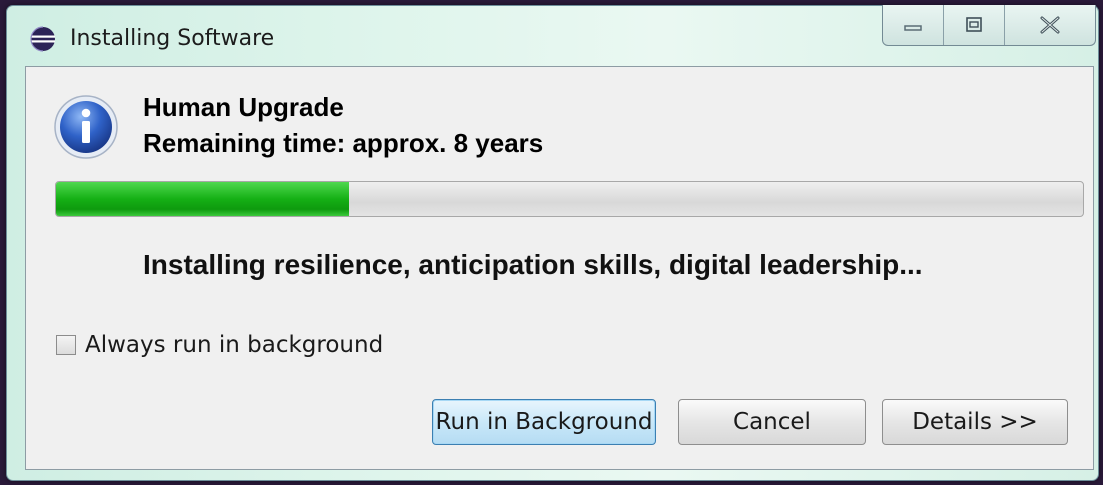 The height and width of the screenshot is (485, 1103). What do you see at coordinates (172, 38) in the screenshot?
I see `window-title: Installing Software` at bounding box center [172, 38].